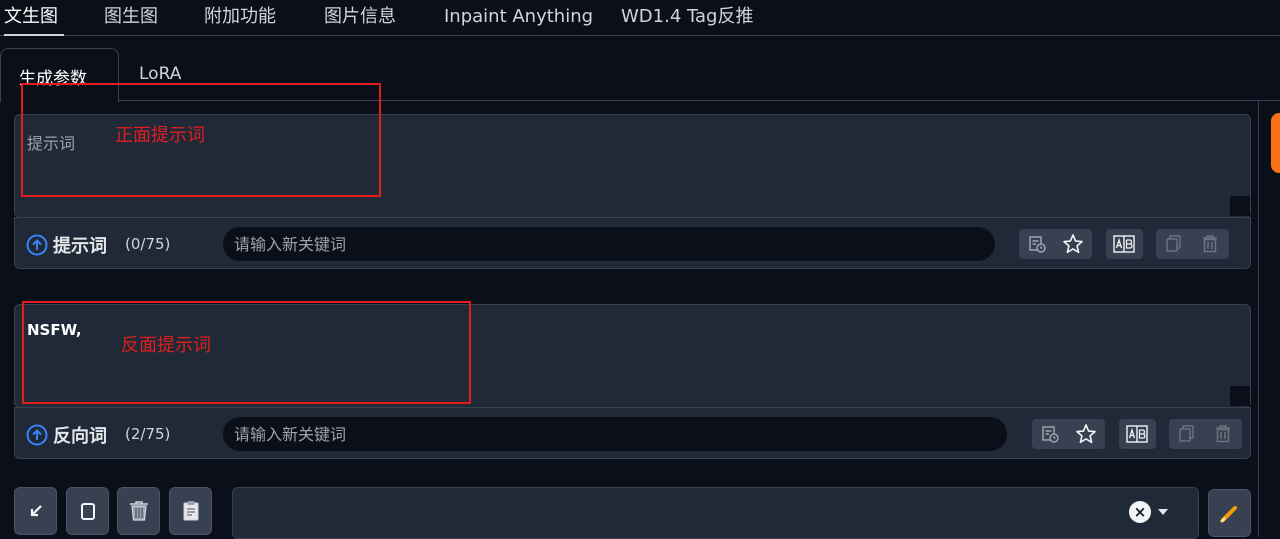 This screenshot has height=539, width=1280. What do you see at coordinates (148, 434) in the screenshot?
I see `negative-token-count: (2/75)` at bounding box center [148, 434].